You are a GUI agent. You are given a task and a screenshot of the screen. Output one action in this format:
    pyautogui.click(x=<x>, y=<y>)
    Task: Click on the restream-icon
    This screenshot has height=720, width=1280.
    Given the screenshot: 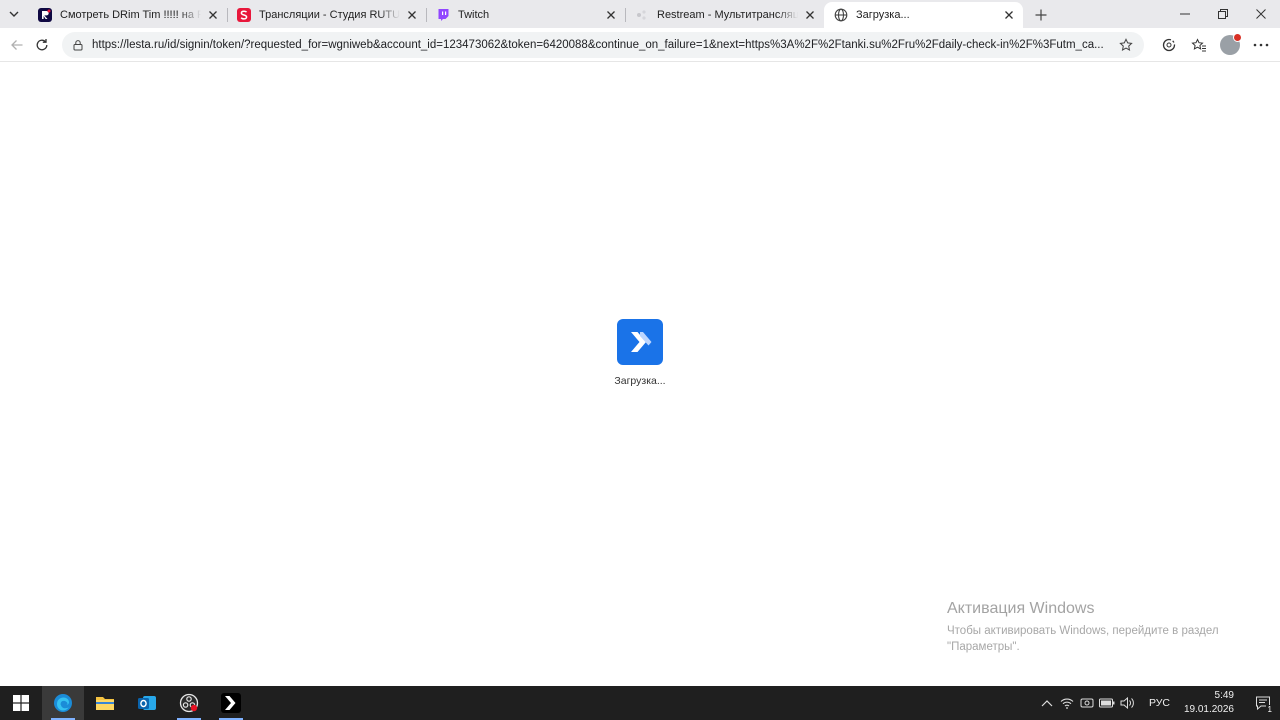 What is the action you would take?
    pyautogui.click(x=642, y=15)
    